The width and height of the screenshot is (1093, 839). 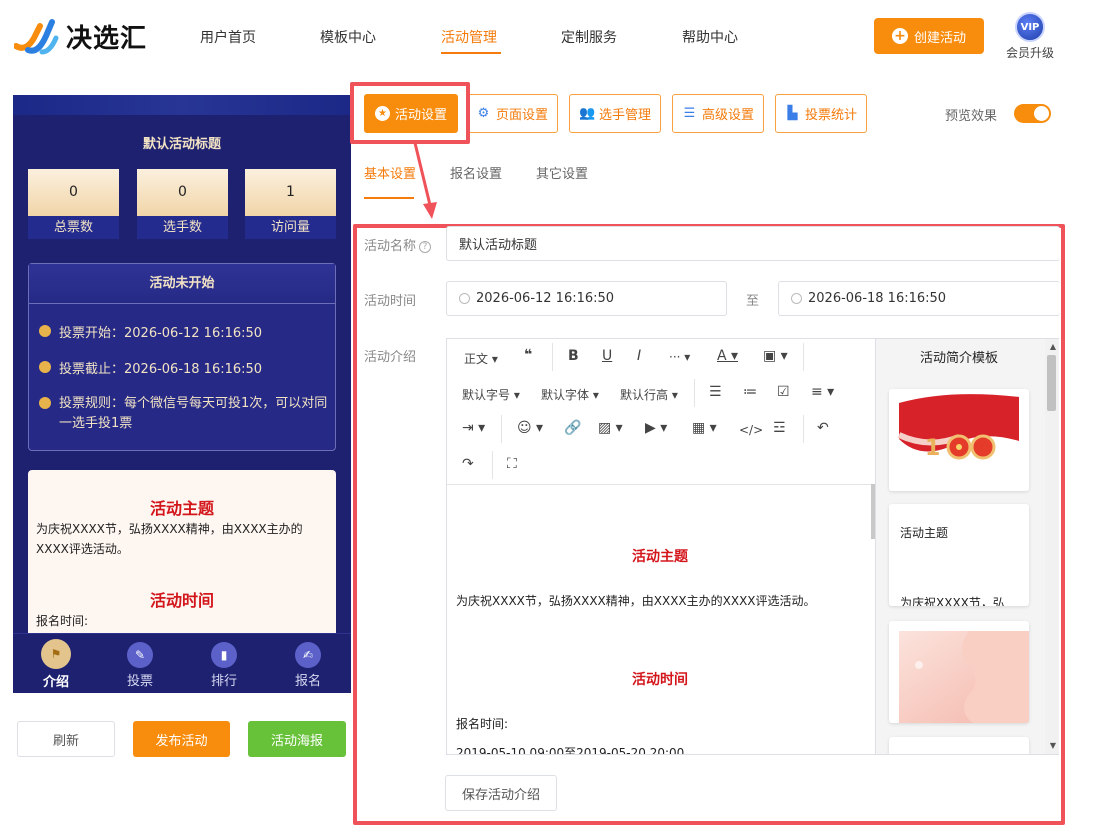 I want to click on end-time-input: 2026-06-18 16:16:50, so click(x=919, y=298).